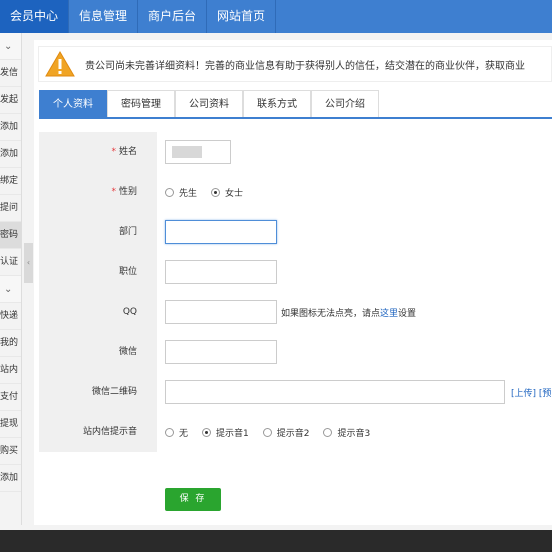 The image size is (552, 552). Describe the element at coordinates (335, 392) in the screenshot. I see `wechat-qr-input` at that location.